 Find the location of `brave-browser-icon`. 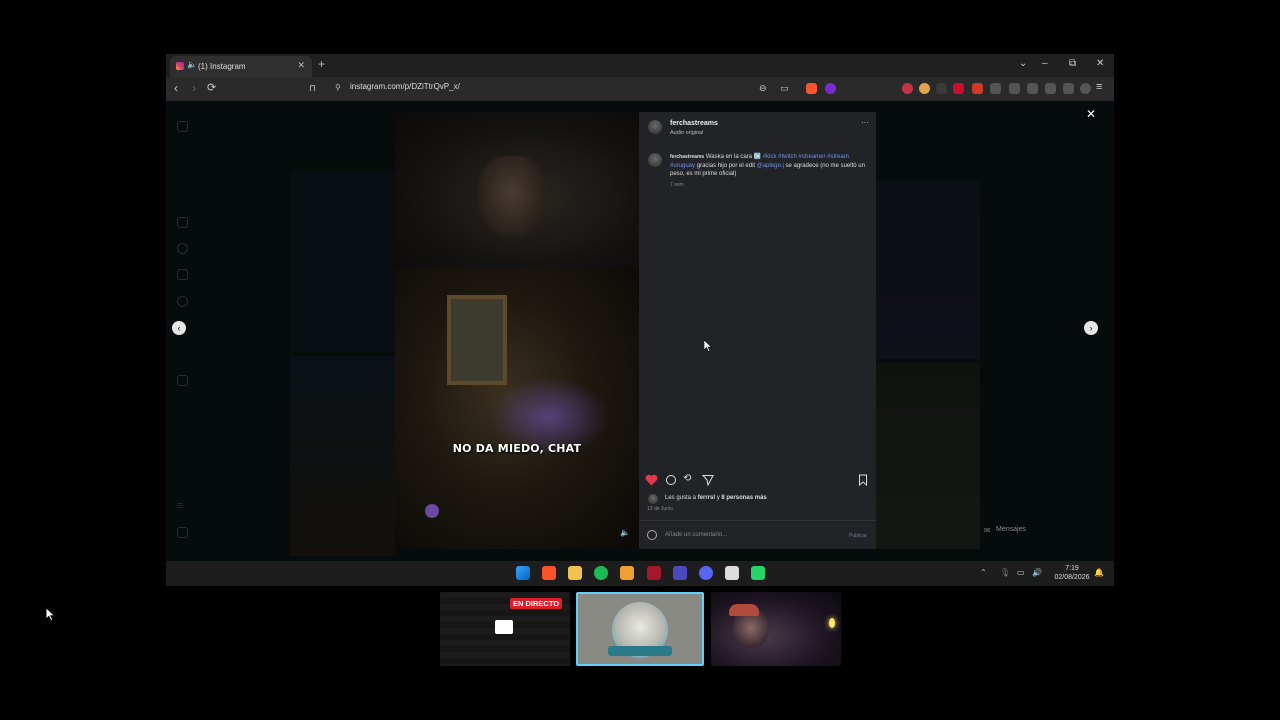

brave-browser-icon is located at coordinates (549, 573).